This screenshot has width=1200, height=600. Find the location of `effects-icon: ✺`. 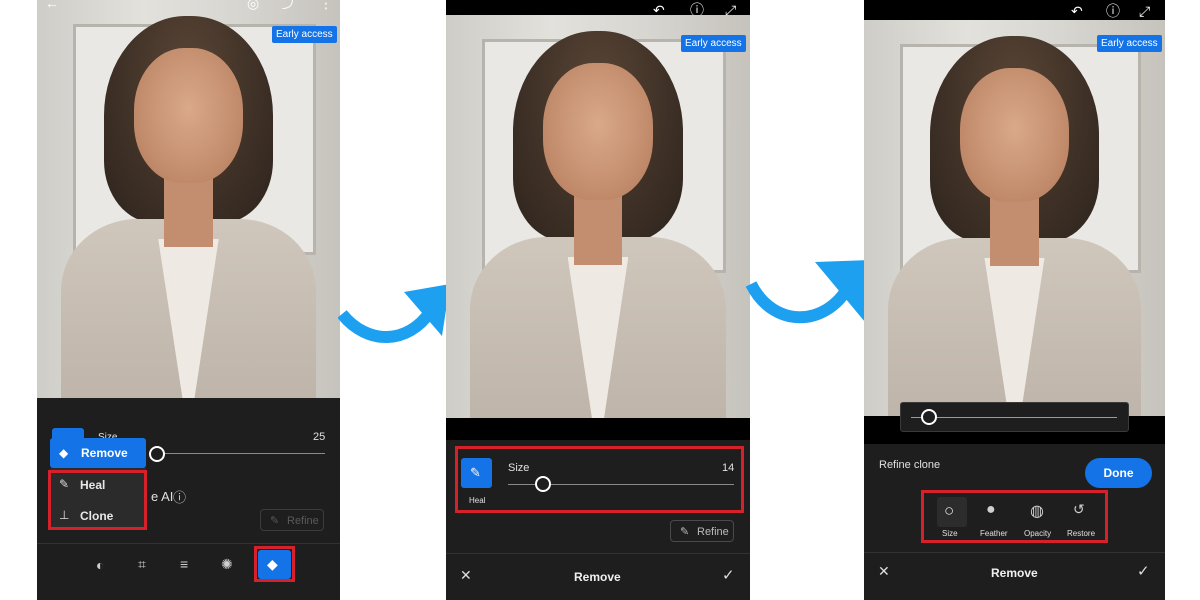

effects-icon: ✺ is located at coordinates (227, 564).